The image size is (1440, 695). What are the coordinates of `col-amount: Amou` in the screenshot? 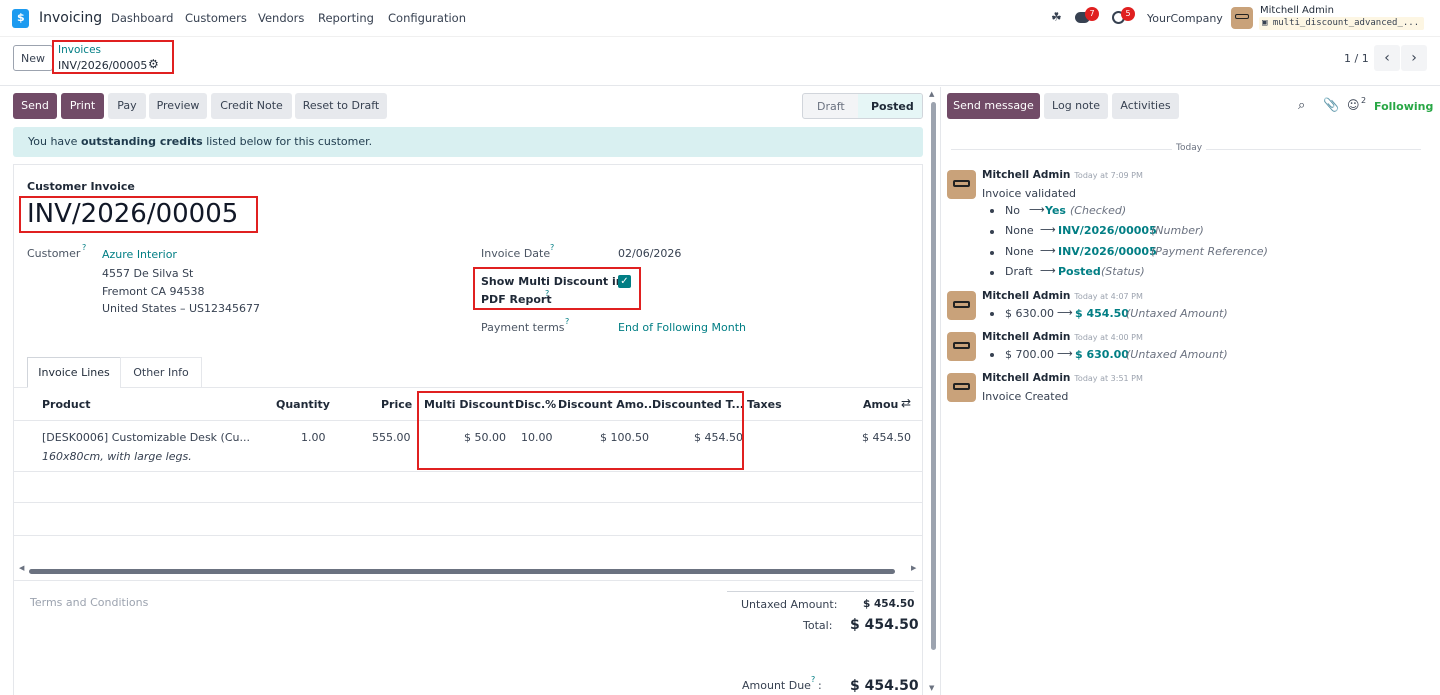 It's located at (880, 404).